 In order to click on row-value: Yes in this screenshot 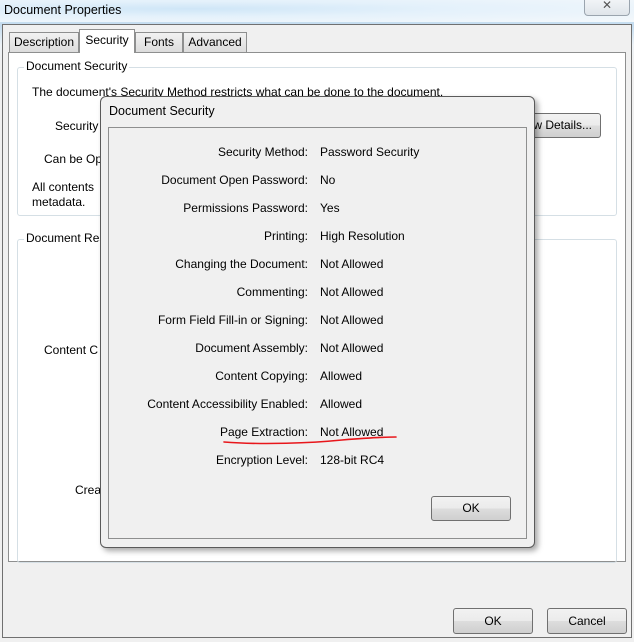, I will do `click(330, 208)`.